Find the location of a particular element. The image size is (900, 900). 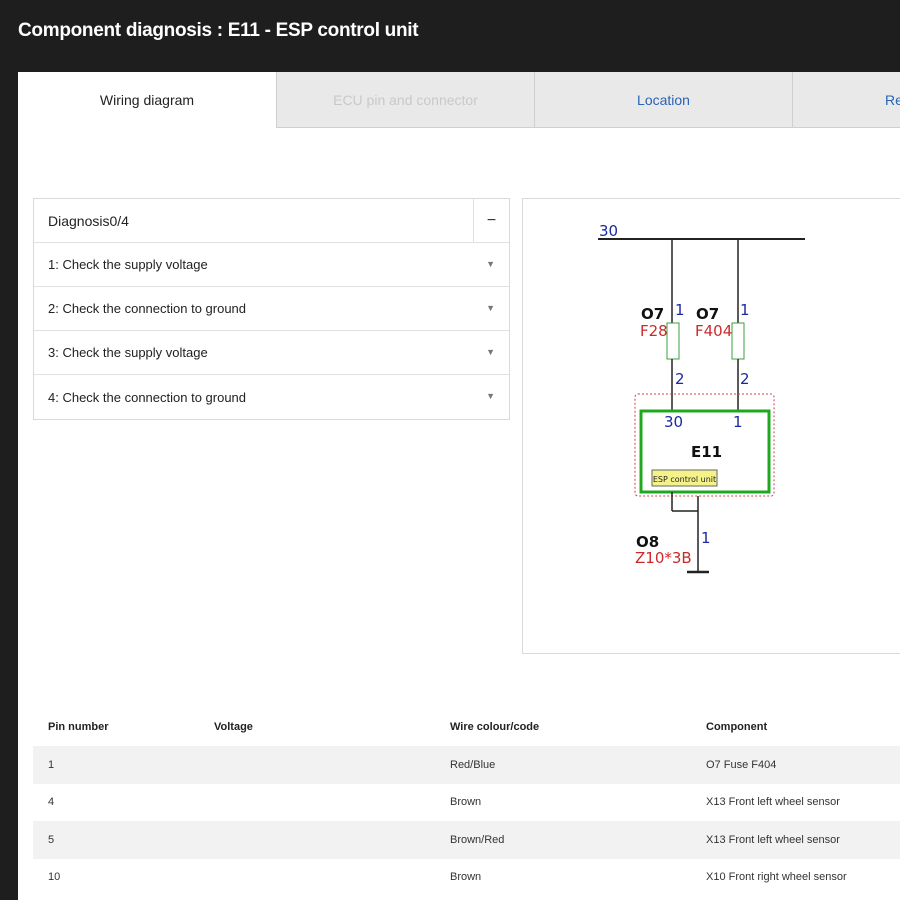

table-row: 4 Brown X13 Front left wheel sensor is located at coordinates (466, 803).